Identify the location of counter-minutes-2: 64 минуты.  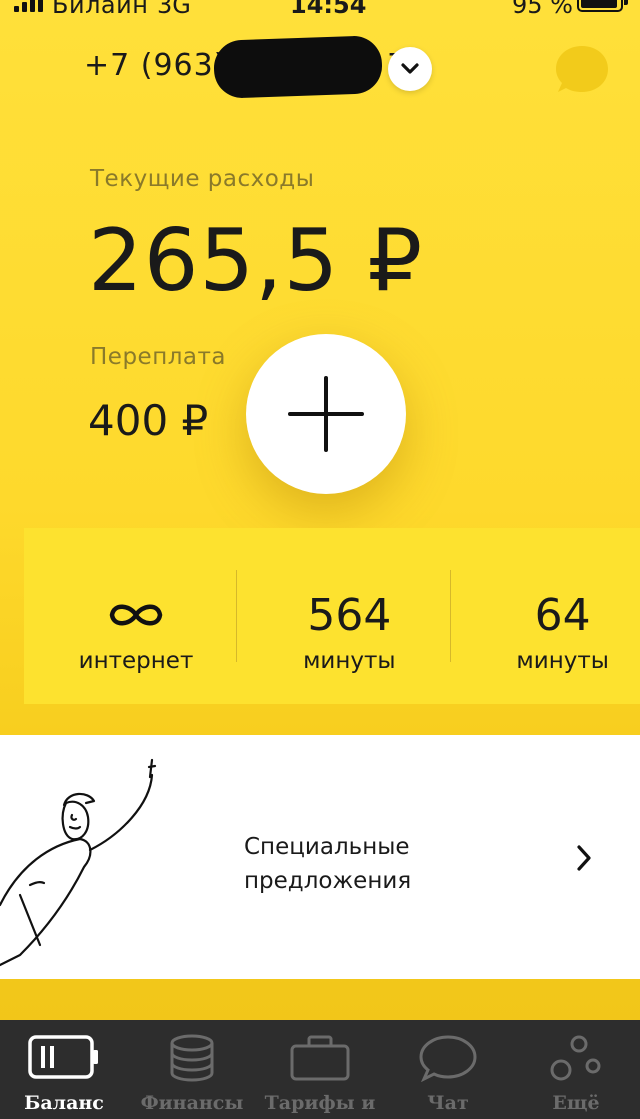
(545, 616).